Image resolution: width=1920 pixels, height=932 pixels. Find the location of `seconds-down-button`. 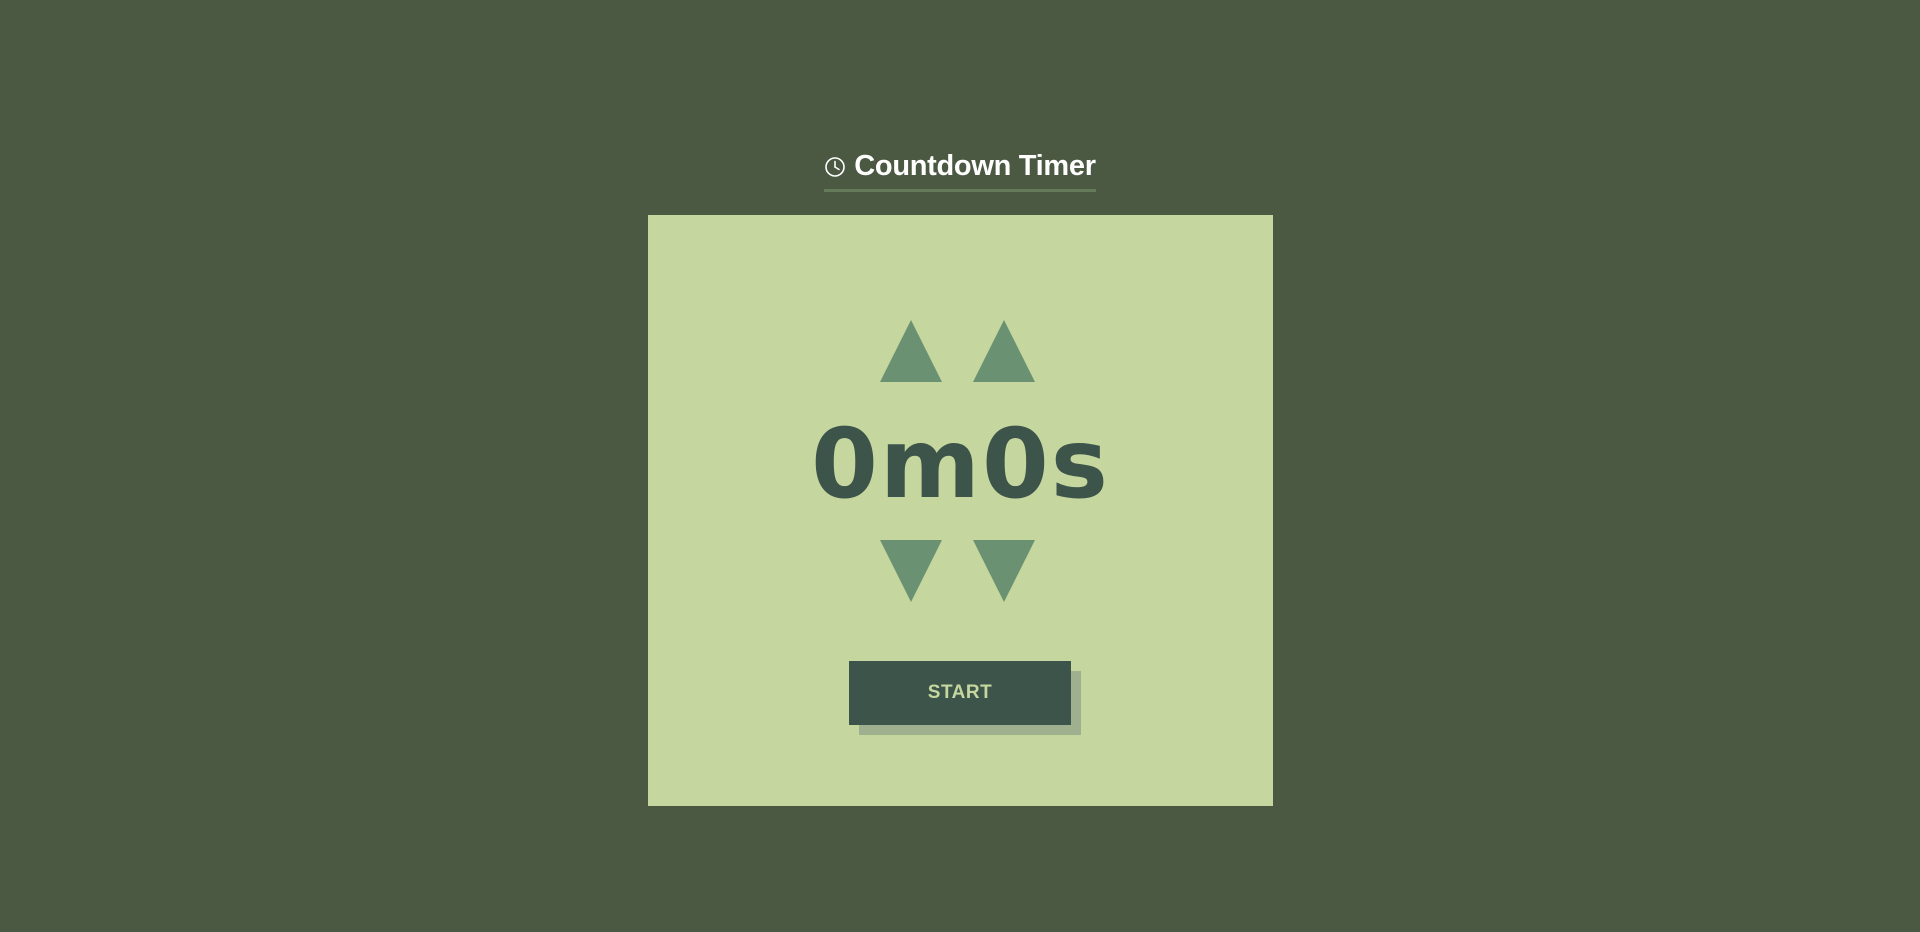

seconds-down-button is located at coordinates (1004, 571).